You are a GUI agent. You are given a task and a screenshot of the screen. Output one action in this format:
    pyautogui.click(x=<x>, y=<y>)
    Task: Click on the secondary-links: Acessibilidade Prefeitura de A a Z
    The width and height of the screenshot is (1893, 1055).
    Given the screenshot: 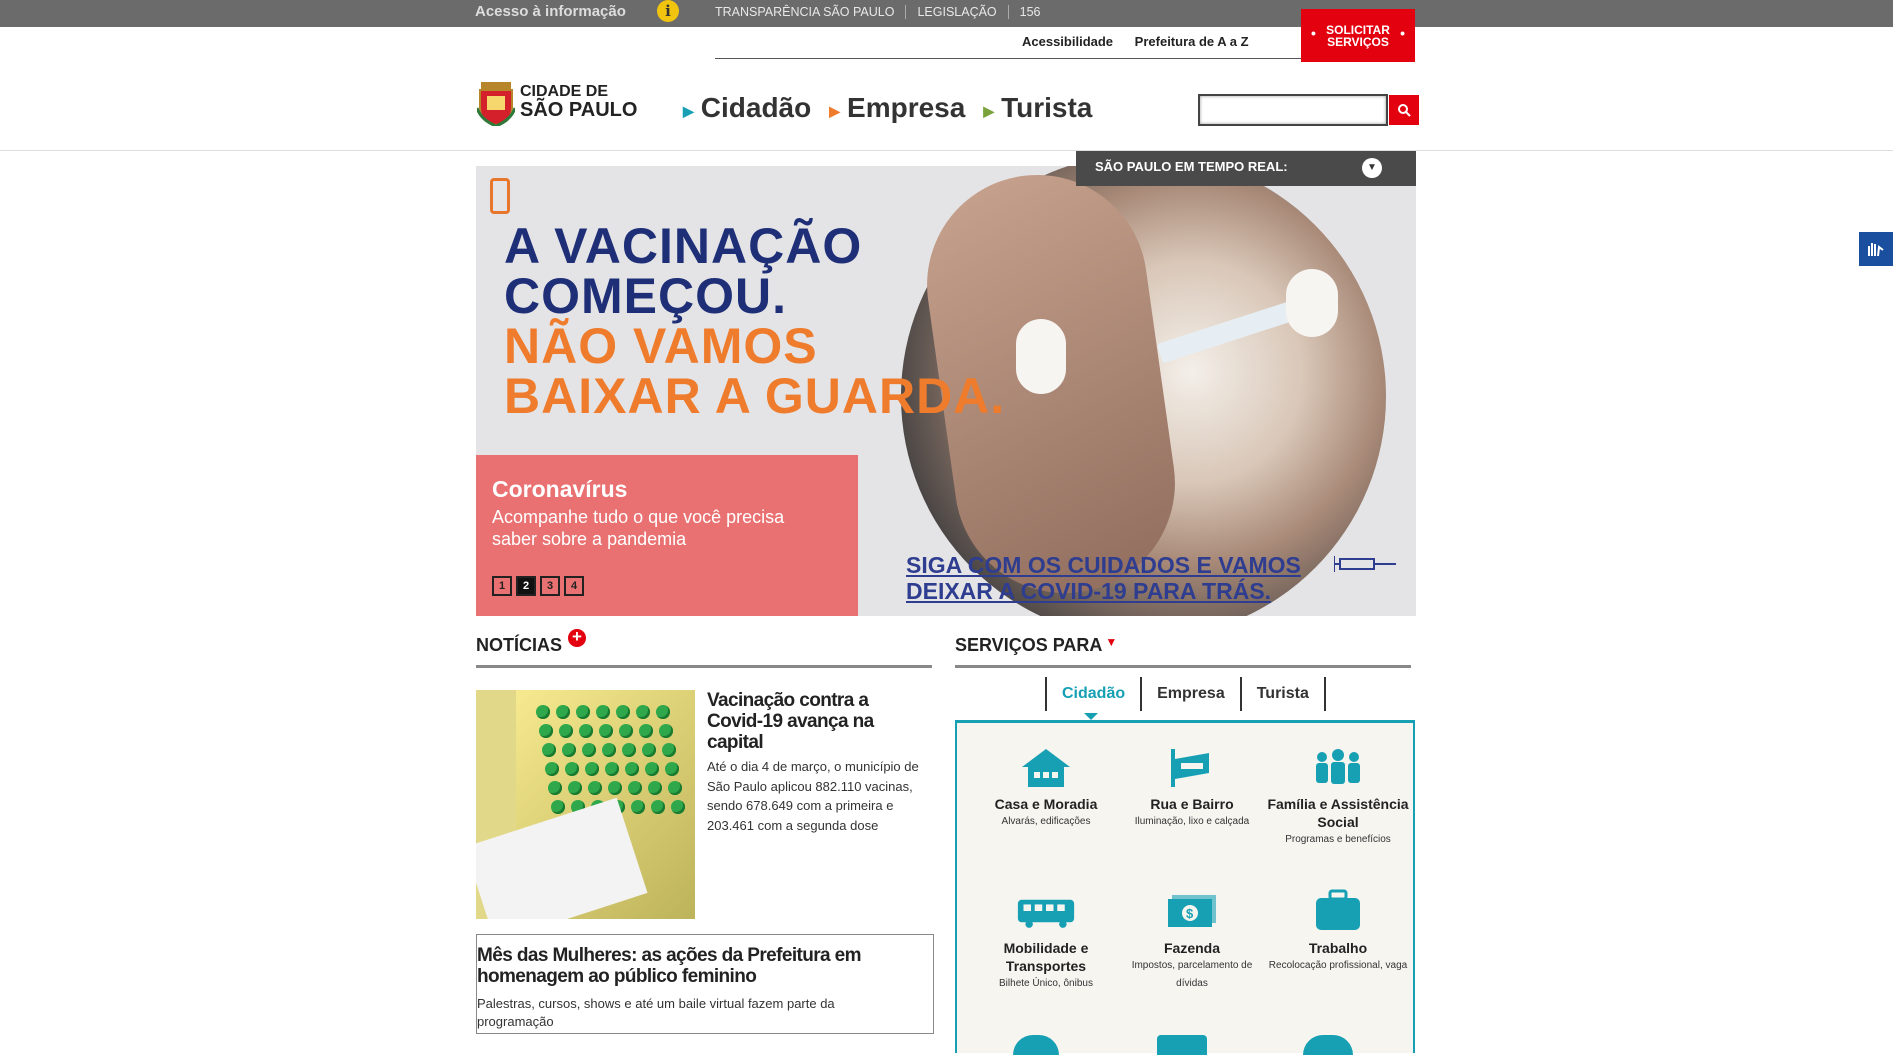 What is the action you would take?
    pyautogui.click(x=1144, y=41)
    